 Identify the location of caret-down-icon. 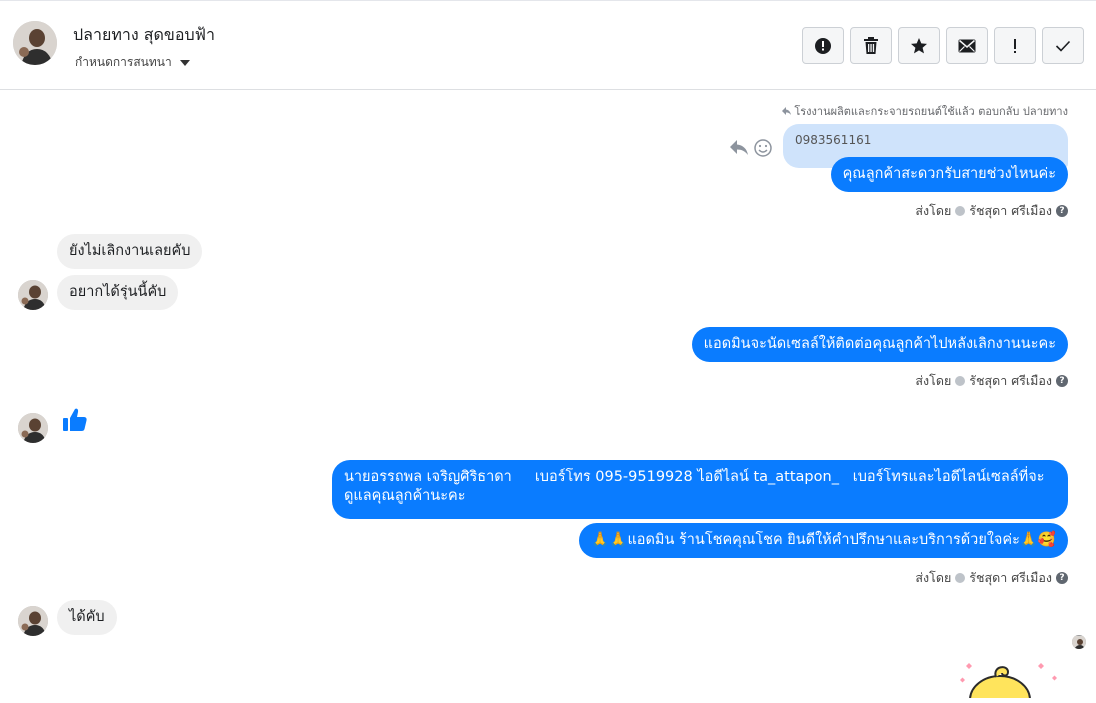
(184, 62).